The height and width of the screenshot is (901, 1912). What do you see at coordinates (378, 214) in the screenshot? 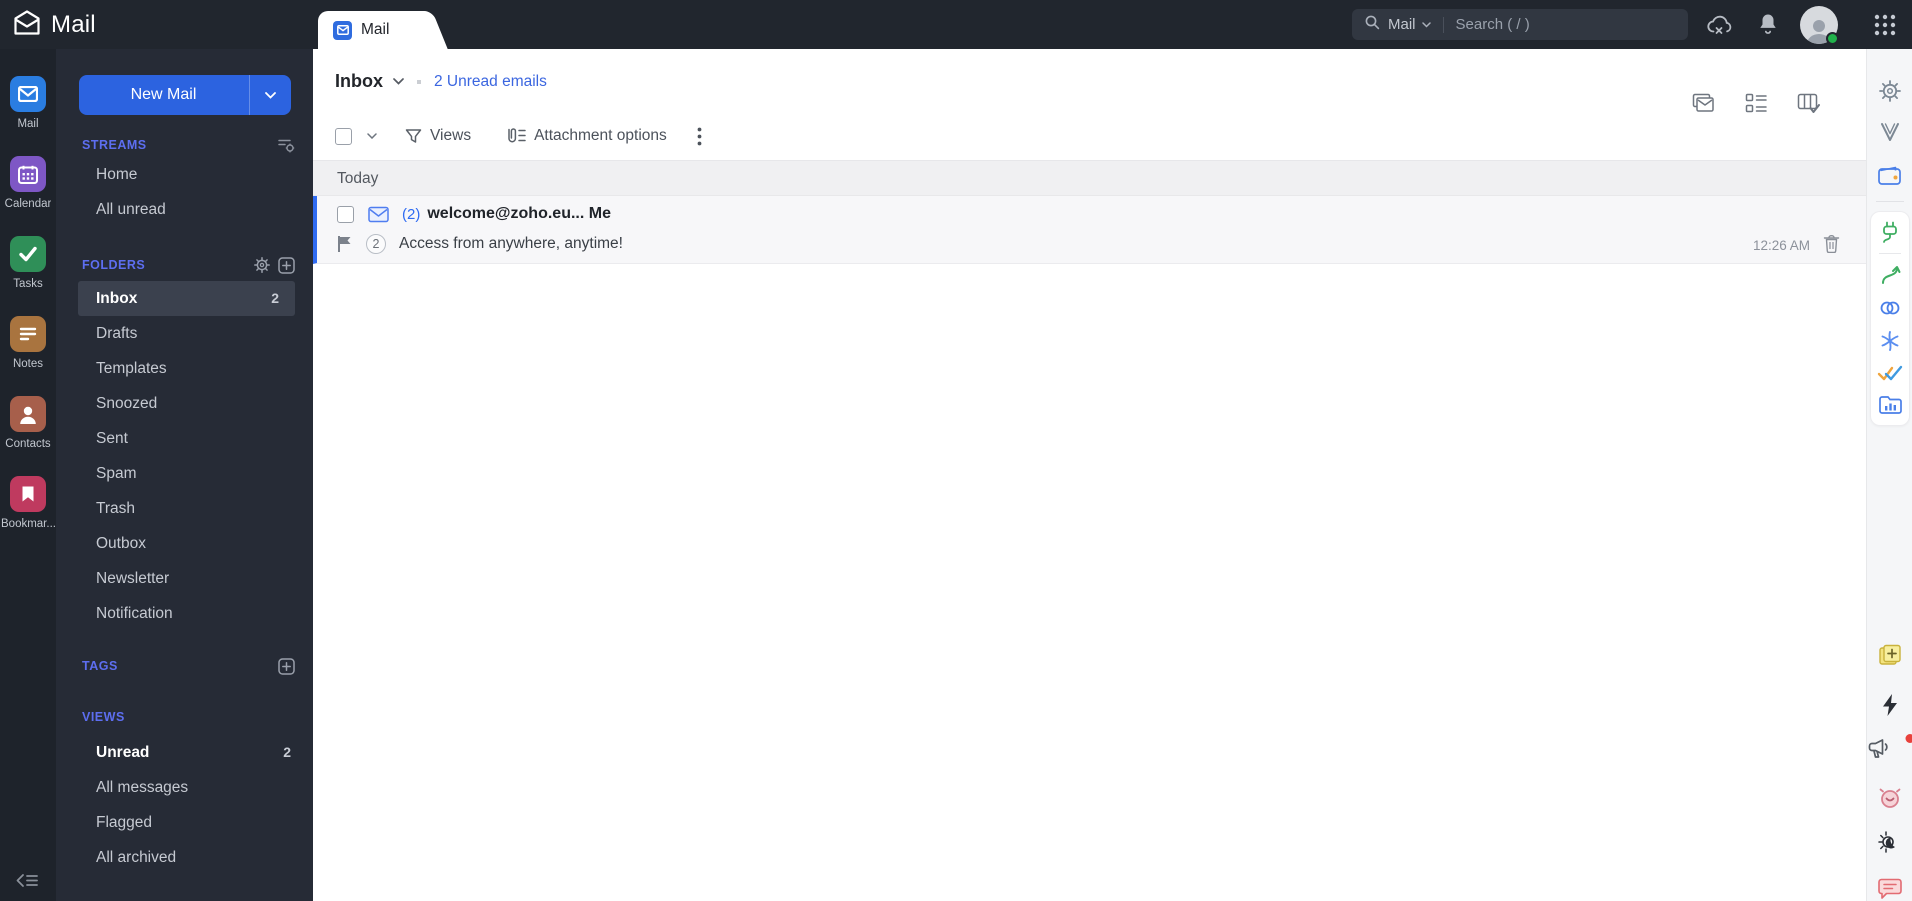
I see `unread-envelope-icon` at bounding box center [378, 214].